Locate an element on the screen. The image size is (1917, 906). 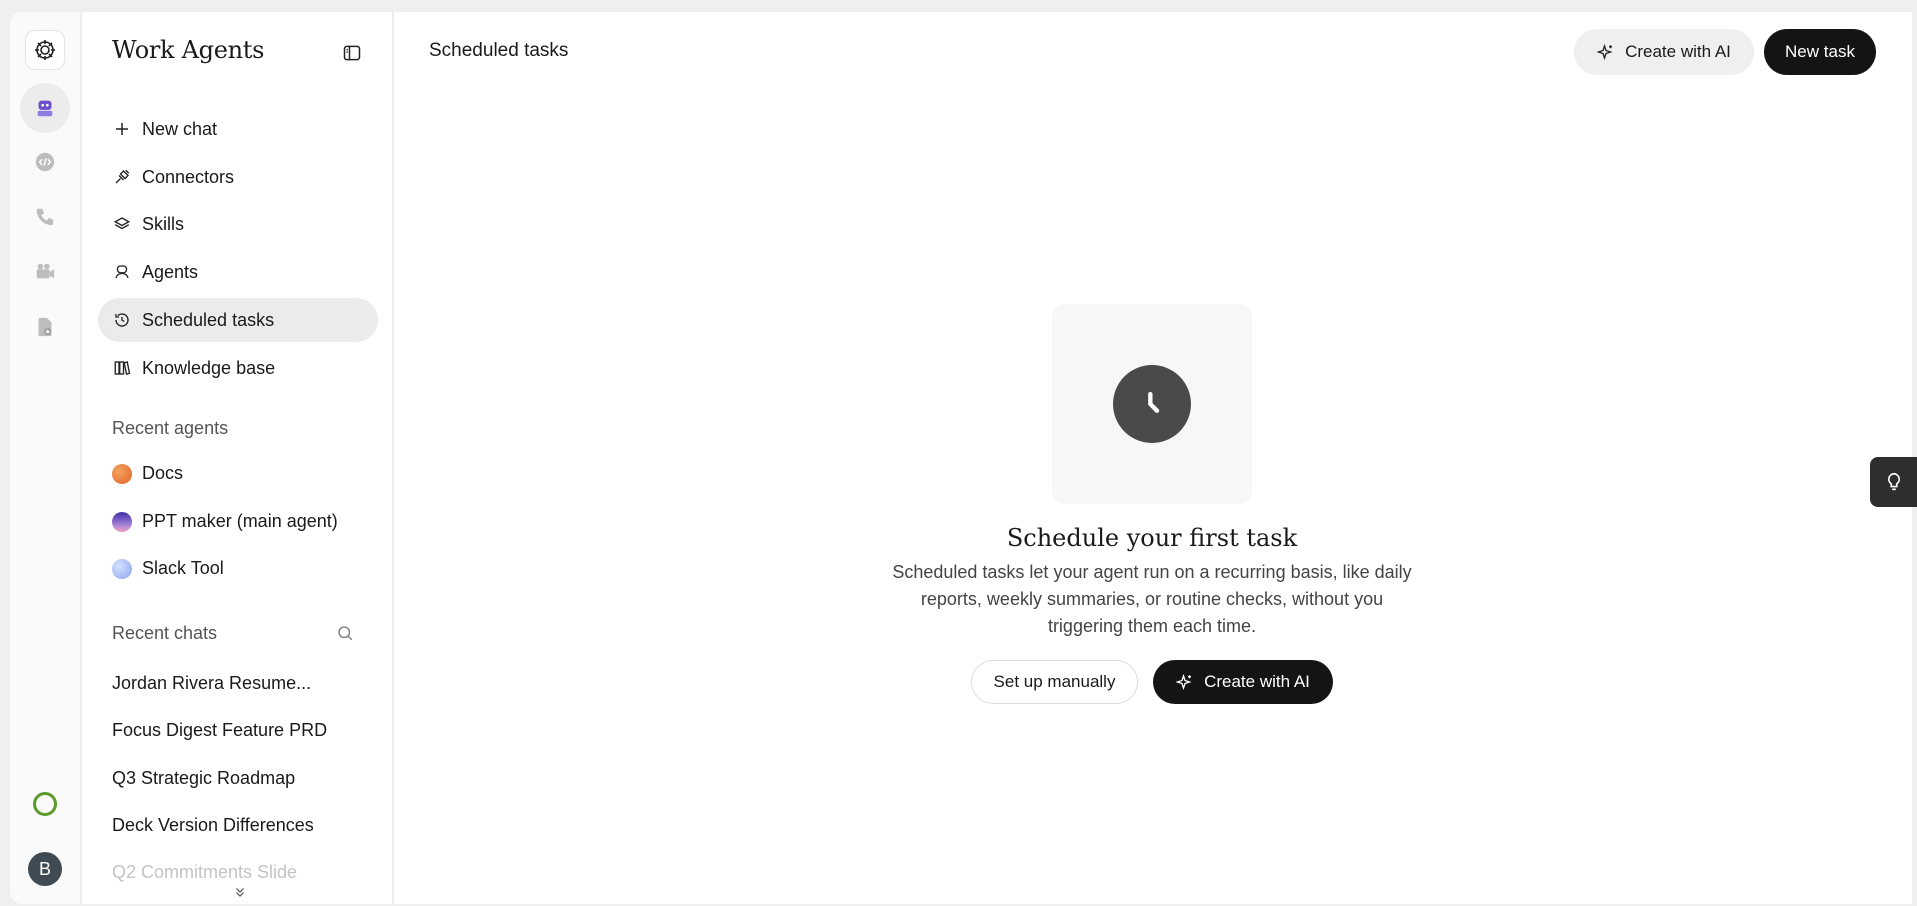
document-icon is located at coordinates (45, 327).